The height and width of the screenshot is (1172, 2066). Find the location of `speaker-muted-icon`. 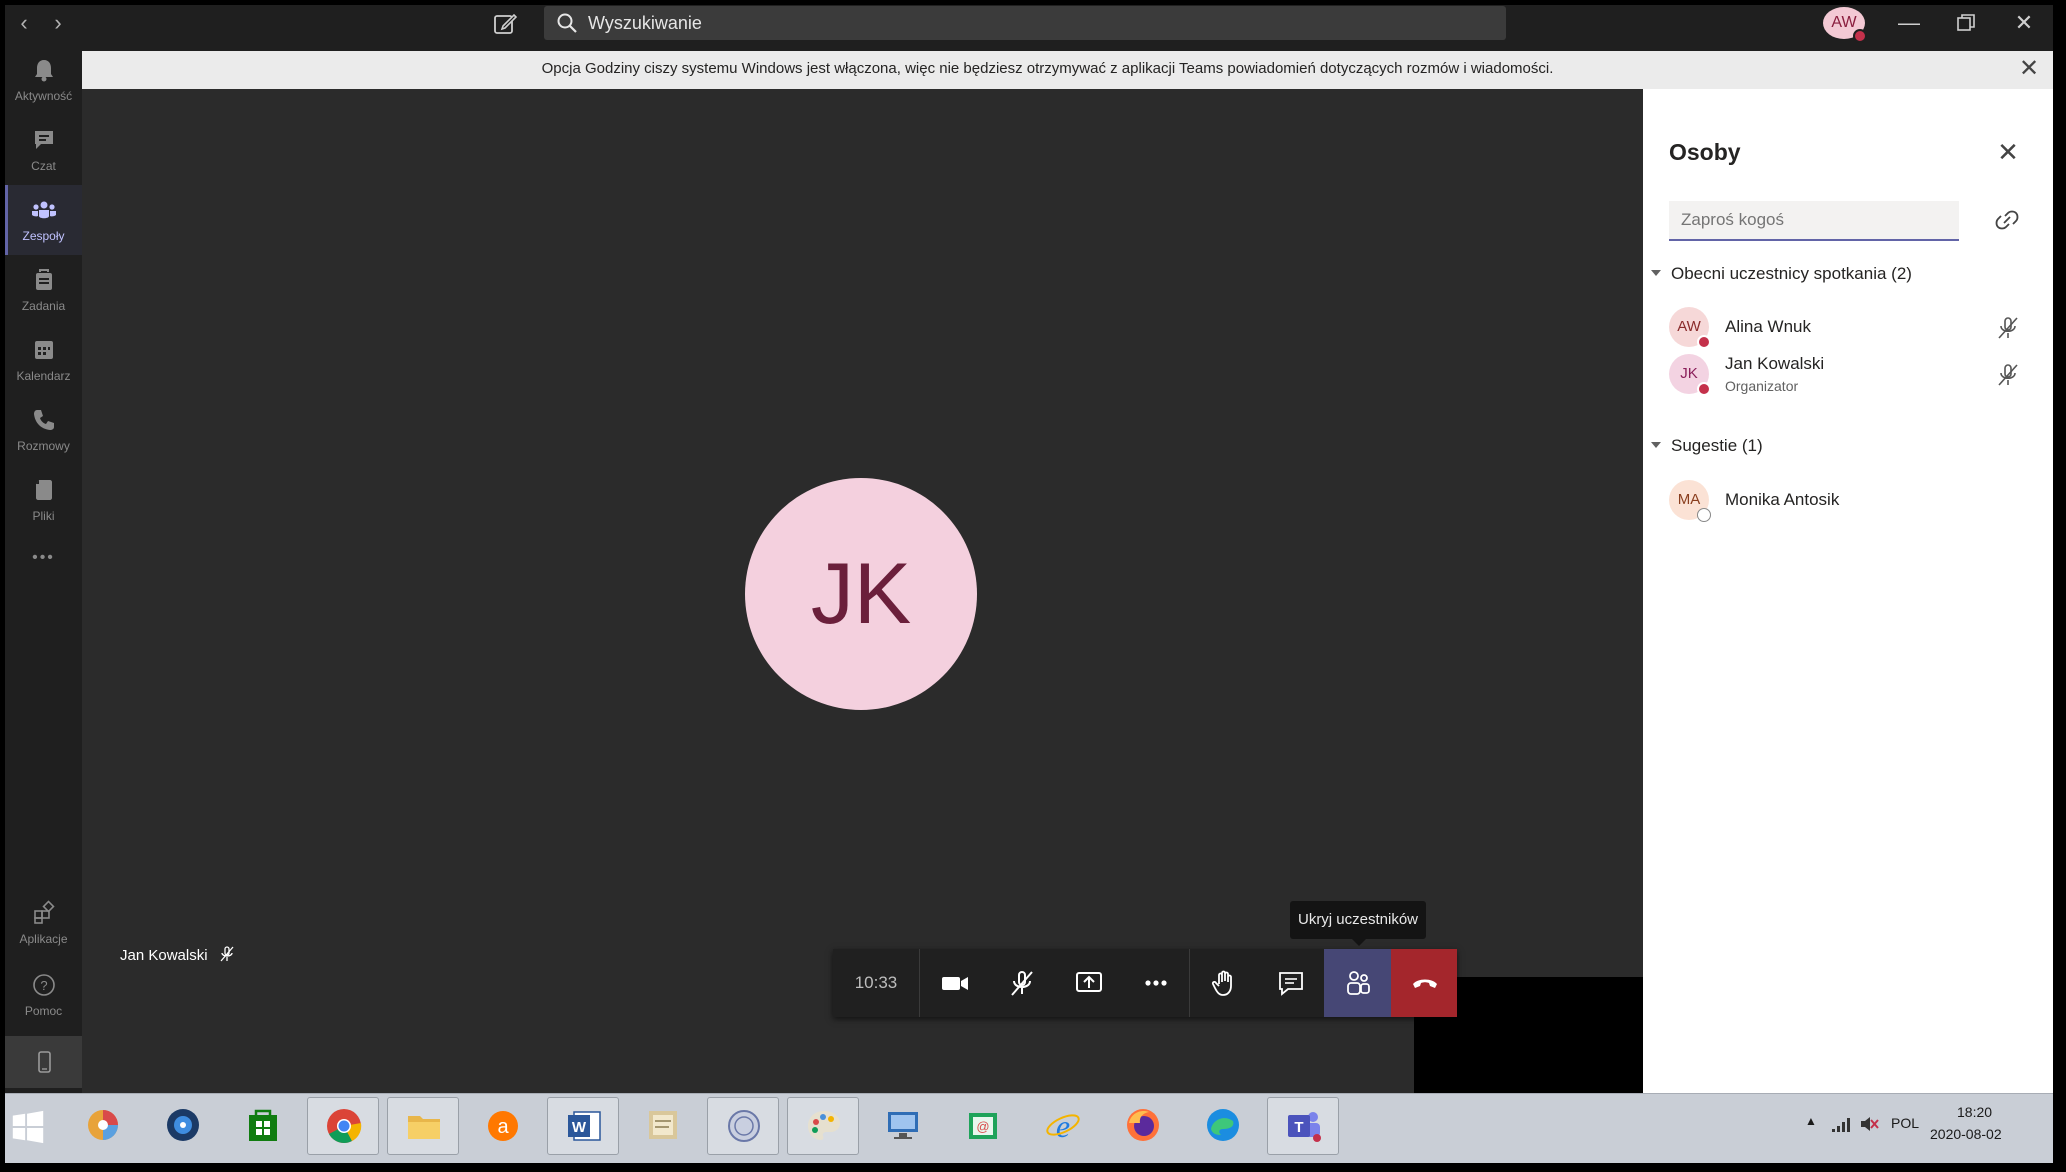

speaker-muted-icon is located at coordinates (1869, 1124).